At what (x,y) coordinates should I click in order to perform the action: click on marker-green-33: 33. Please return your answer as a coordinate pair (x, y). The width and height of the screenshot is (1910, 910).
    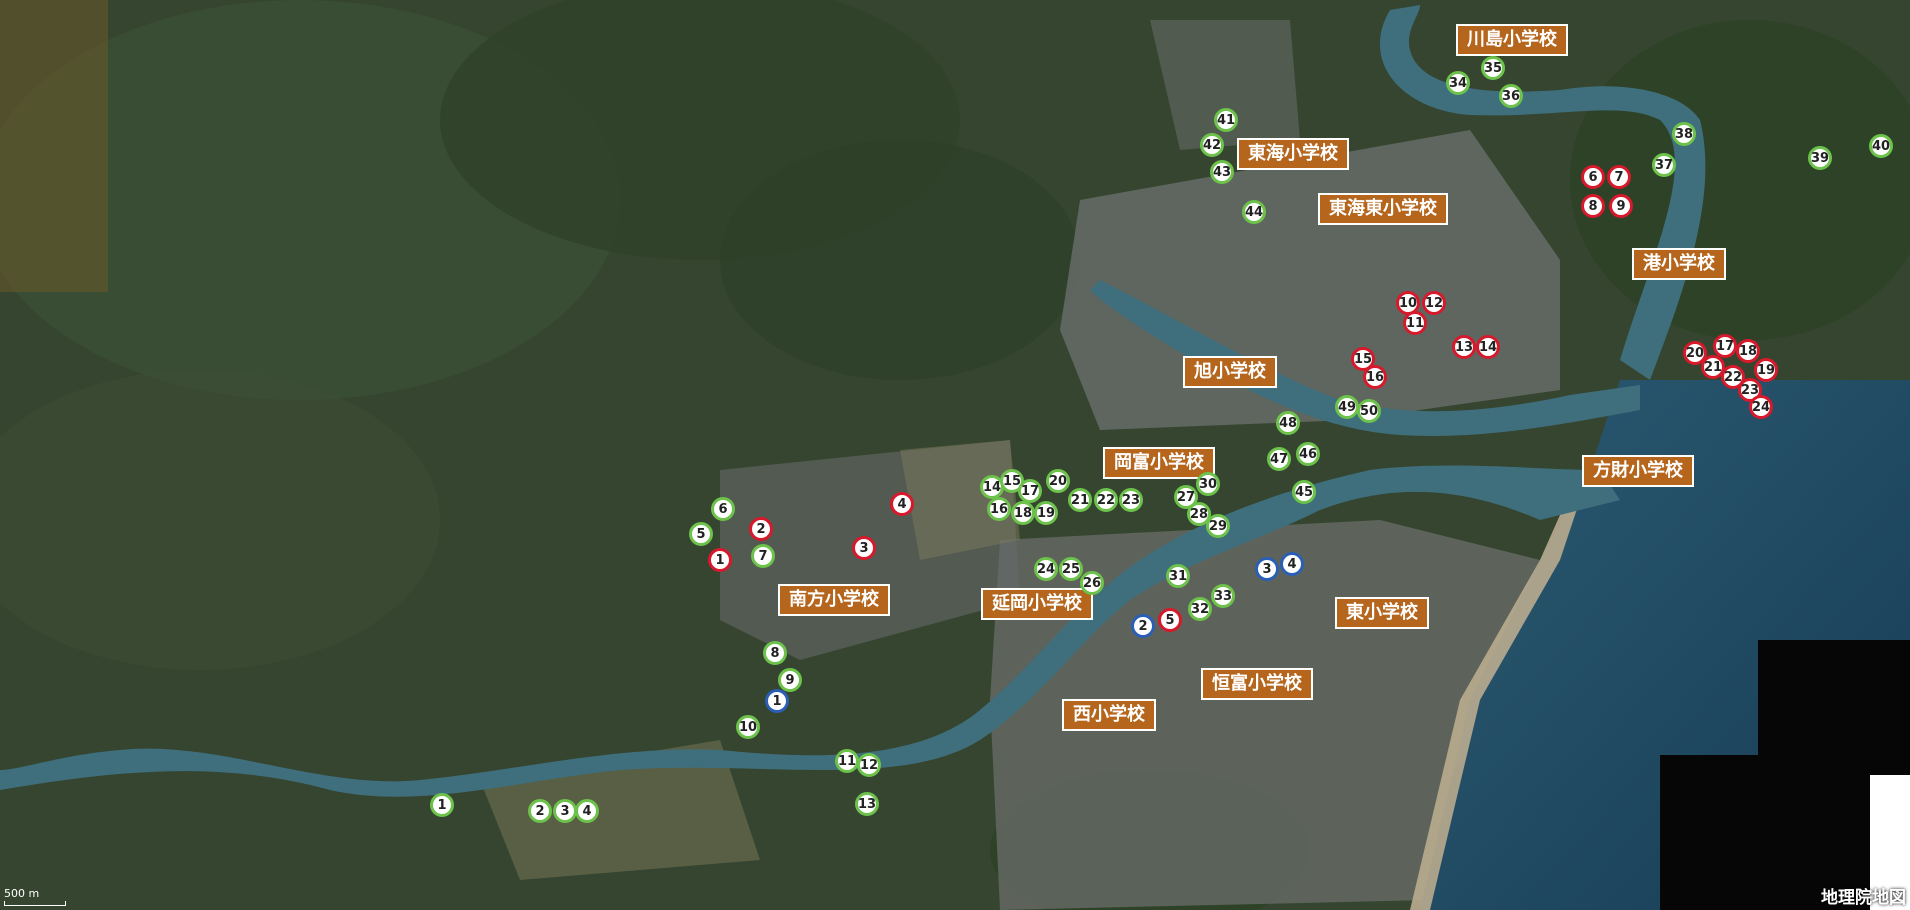
    Looking at the image, I should click on (1223, 596).